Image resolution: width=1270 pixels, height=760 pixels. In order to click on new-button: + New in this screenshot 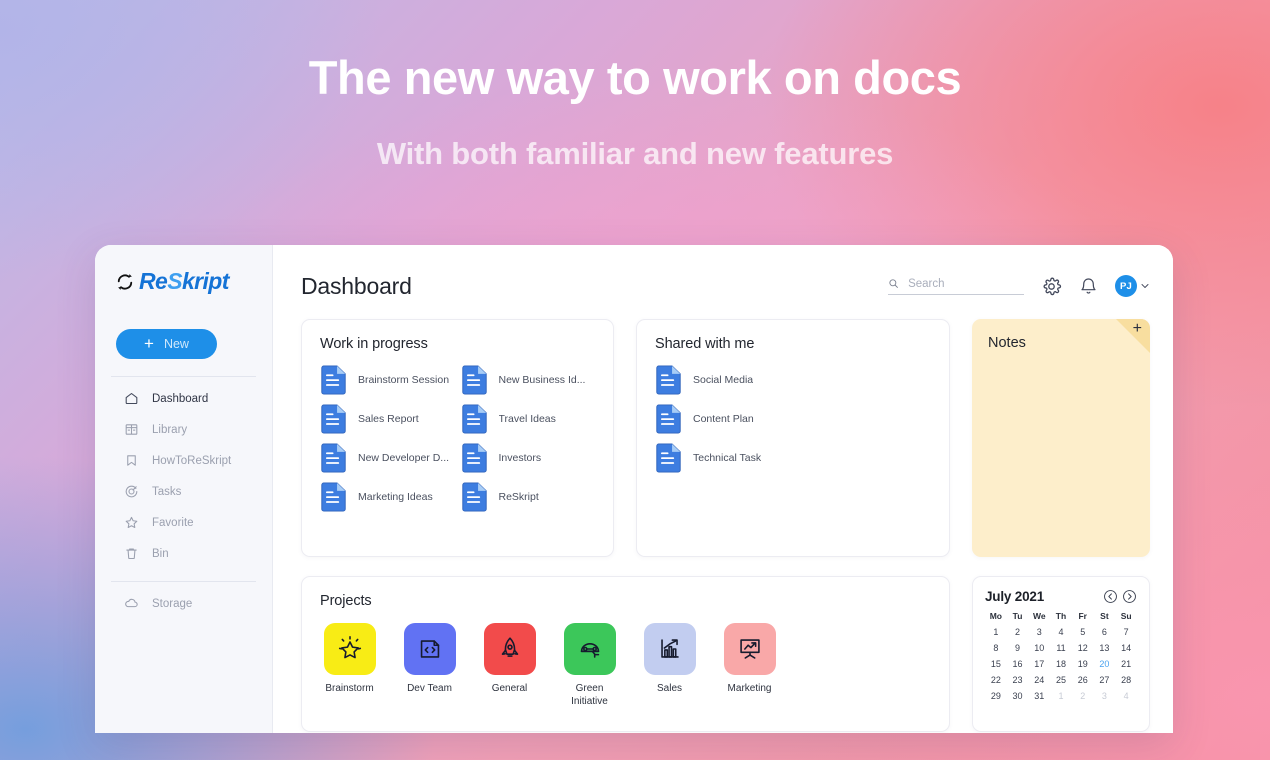, I will do `click(166, 344)`.